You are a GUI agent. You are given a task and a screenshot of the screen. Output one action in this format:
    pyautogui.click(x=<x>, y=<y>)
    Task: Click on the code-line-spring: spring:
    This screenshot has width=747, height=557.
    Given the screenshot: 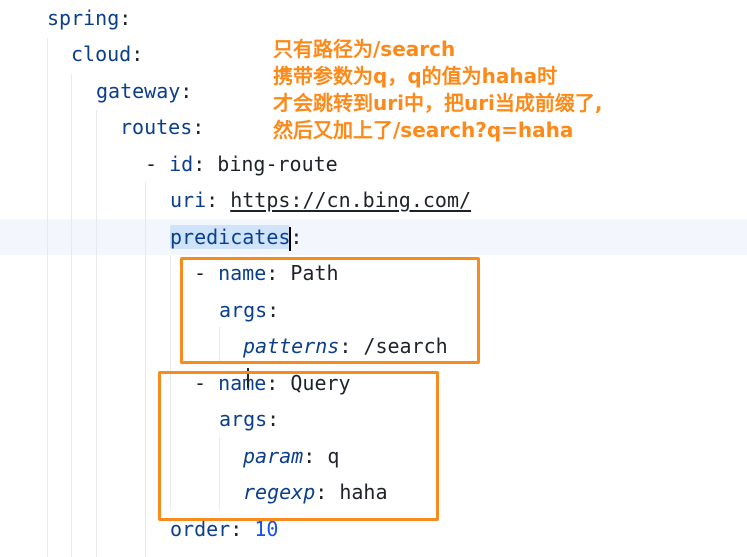 What is the action you would take?
    pyautogui.click(x=89, y=18)
    